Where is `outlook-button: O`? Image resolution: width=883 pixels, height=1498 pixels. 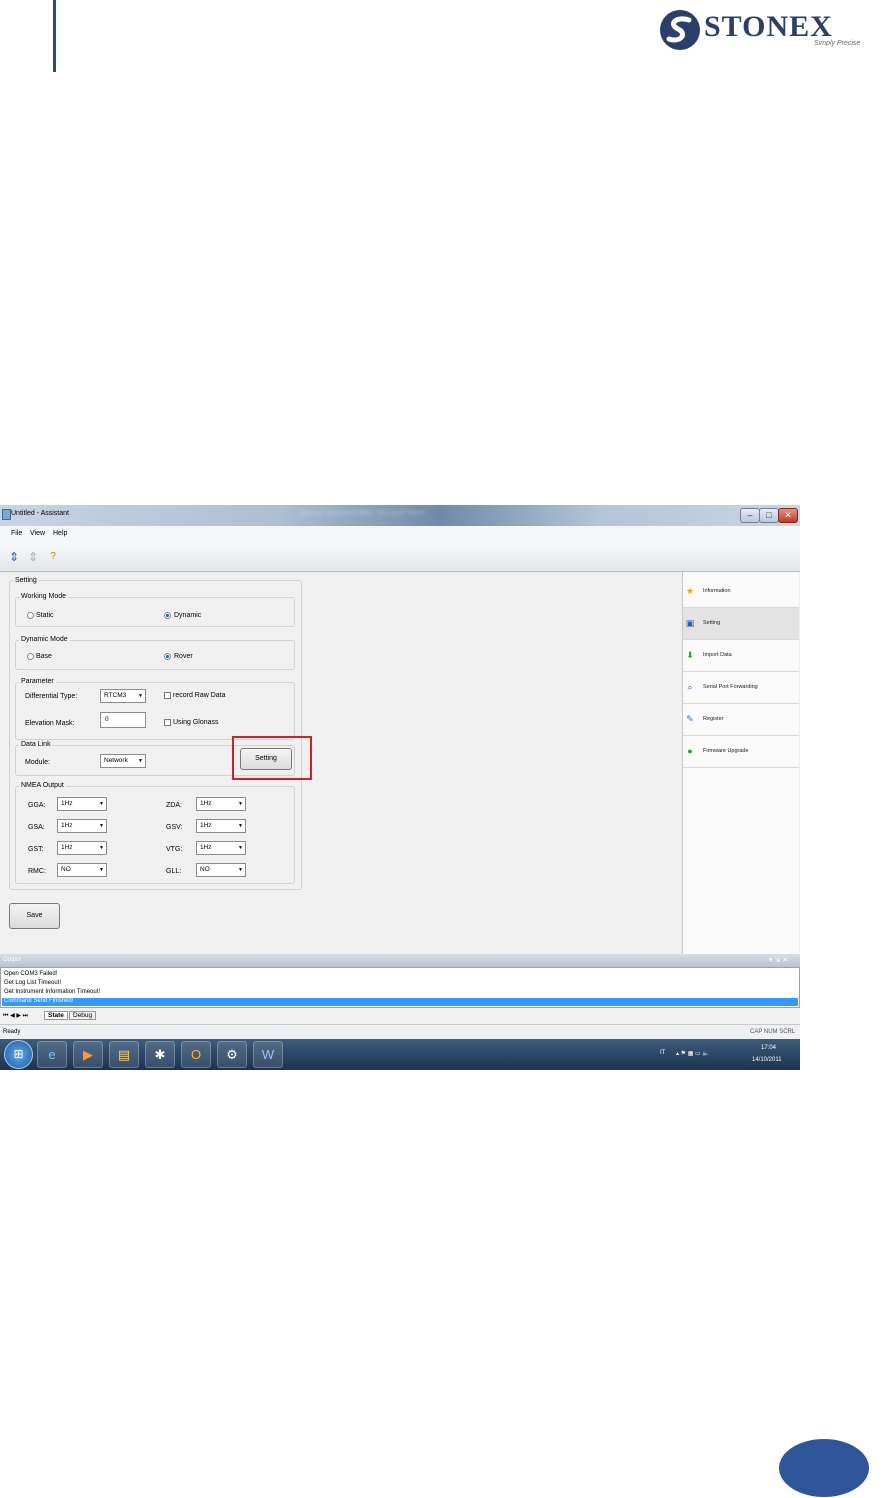
outlook-button: O is located at coordinates (196, 1054).